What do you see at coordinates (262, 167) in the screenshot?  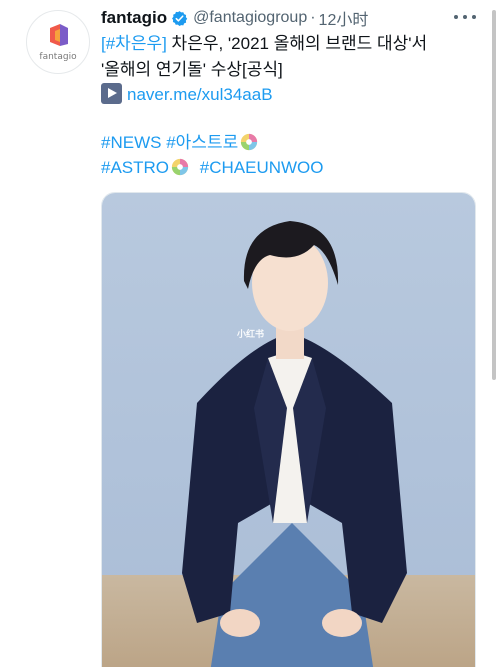 I see `hashtag-chaeunwoo: #CHAEUNWOO` at bounding box center [262, 167].